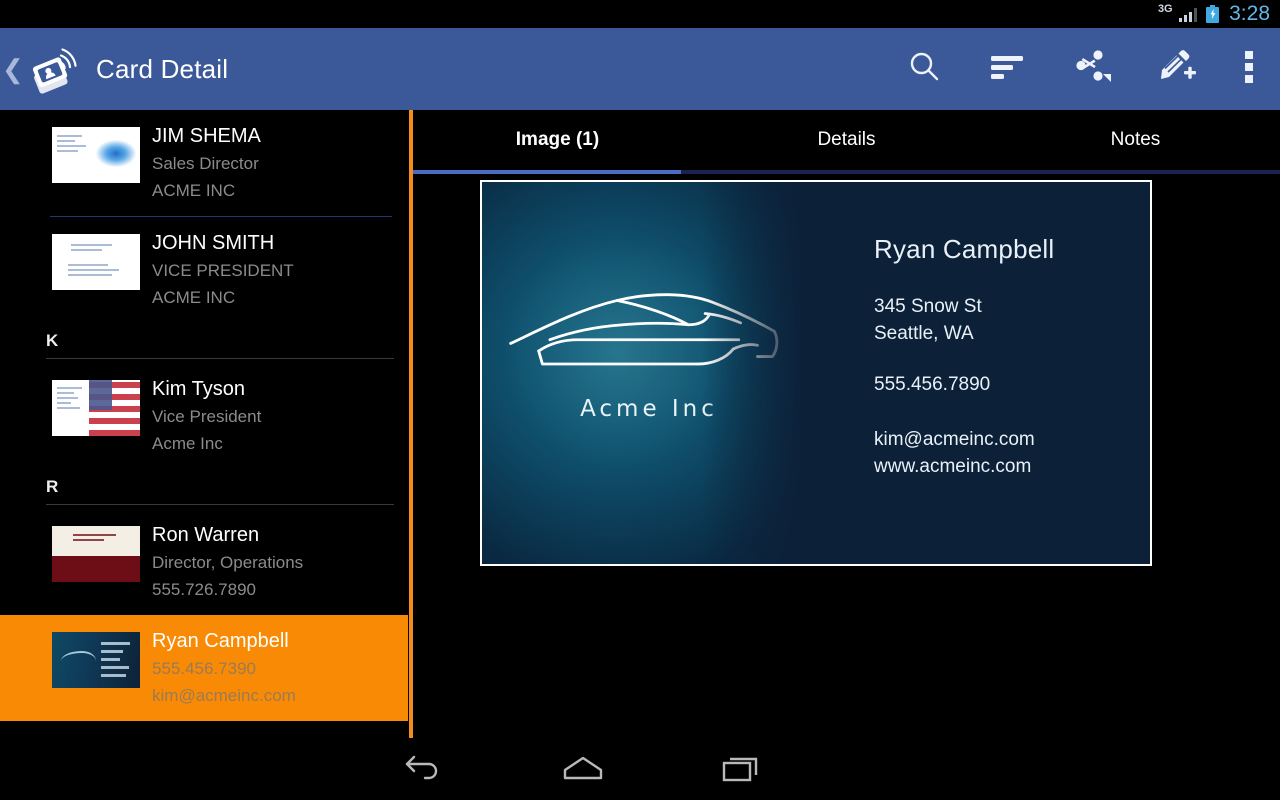 This screenshot has width=1280, height=800. I want to click on list-item: JIM SHEMA Sales Director ACME INC, so click(204, 163).